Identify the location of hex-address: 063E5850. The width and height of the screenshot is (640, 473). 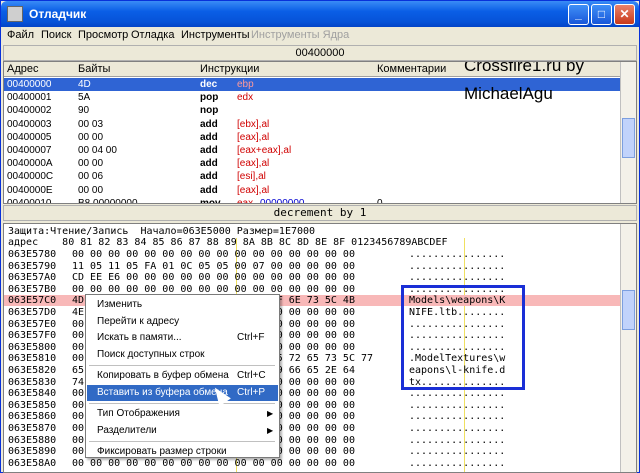
(32, 405).